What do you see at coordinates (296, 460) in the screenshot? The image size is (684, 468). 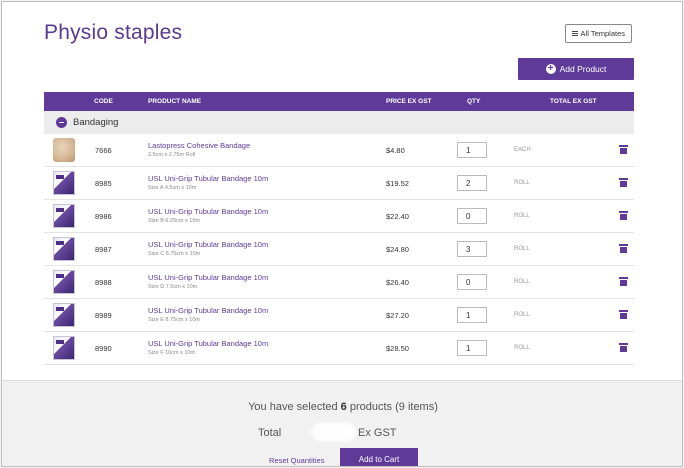 I see `reset-quantities-link: Reset Quantities` at bounding box center [296, 460].